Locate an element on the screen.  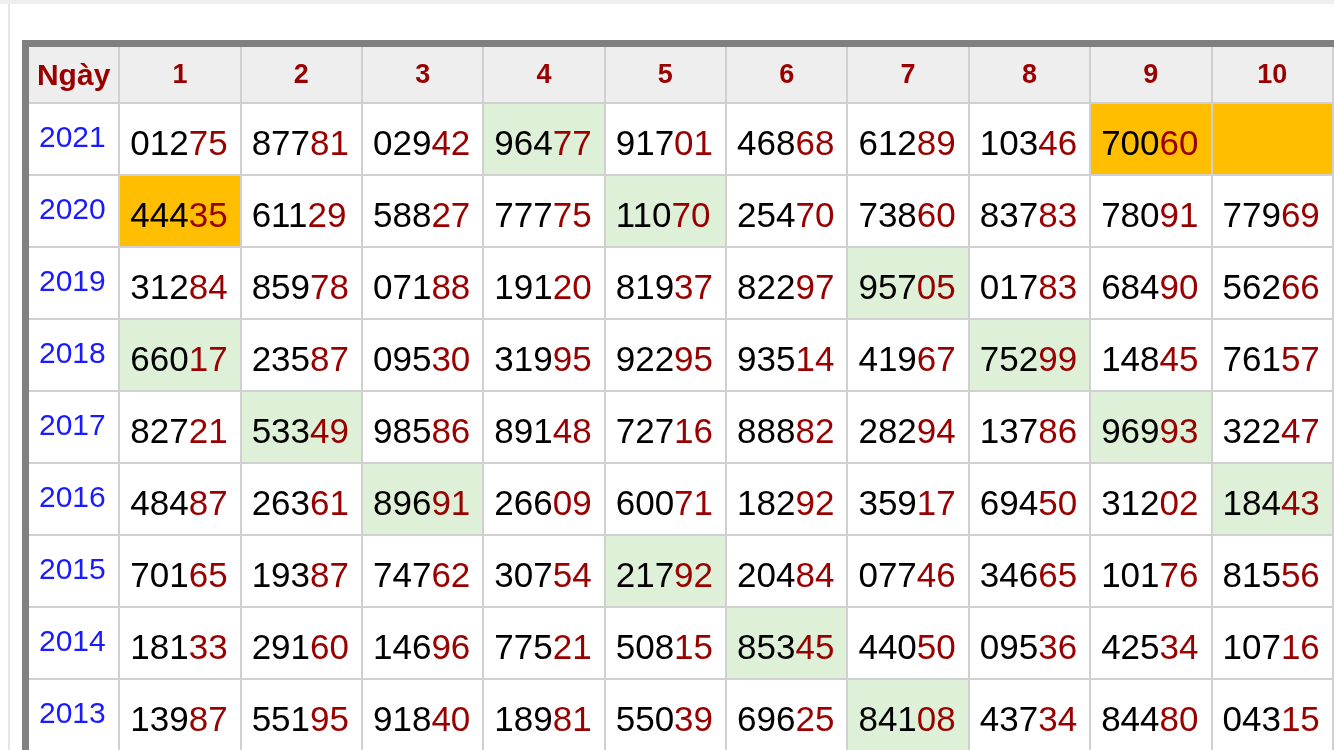
table-cell: 21792 is located at coordinates (665, 571).